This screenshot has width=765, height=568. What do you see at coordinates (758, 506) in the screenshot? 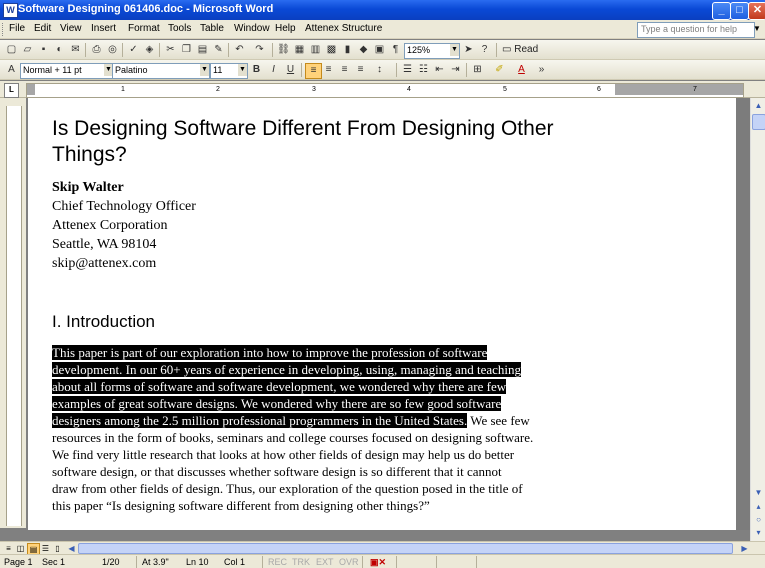
I see `previous-page-icon: ▴` at bounding box center [758, 506].